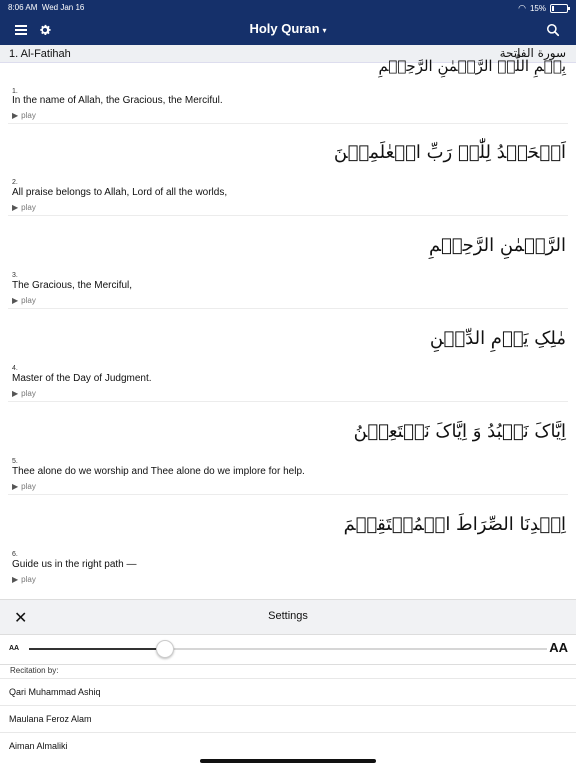  I want to click on settings-title: Settings, so click(288, 616).